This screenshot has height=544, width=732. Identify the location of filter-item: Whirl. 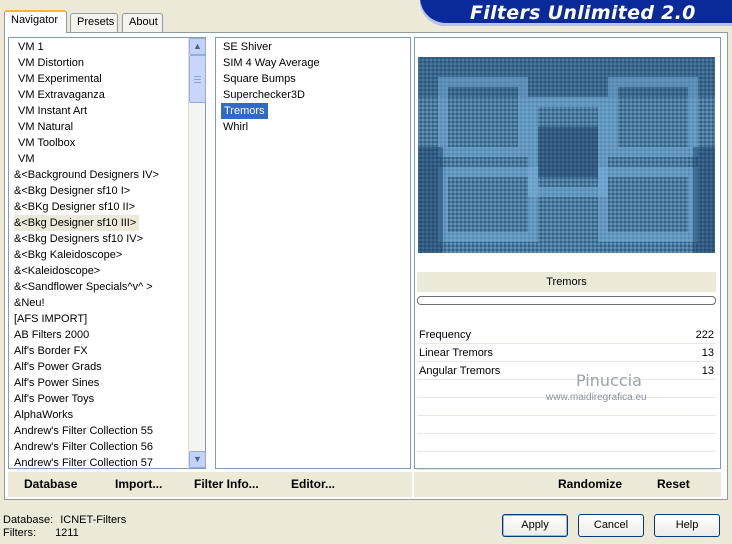
(315, 127).